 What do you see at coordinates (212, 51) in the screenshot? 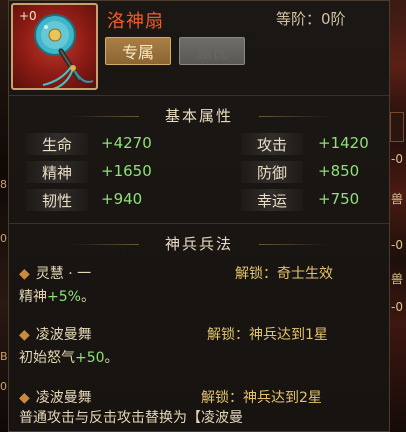
I see `owner-tag: 甄氏` at bounding box center [212, 51].